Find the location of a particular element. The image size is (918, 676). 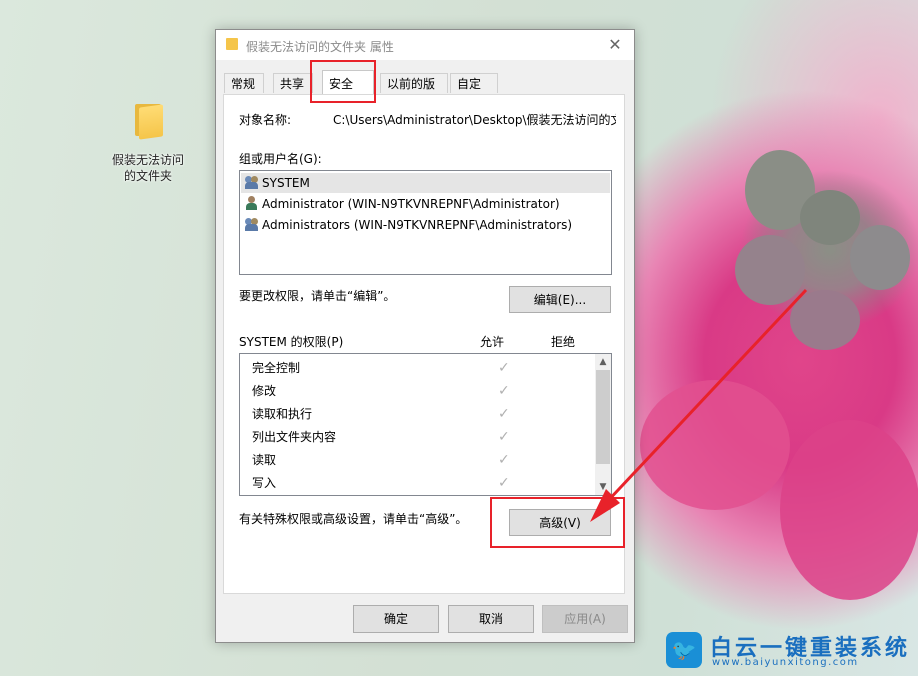

close-icon: ✕ is located at coordinates (615, 45).